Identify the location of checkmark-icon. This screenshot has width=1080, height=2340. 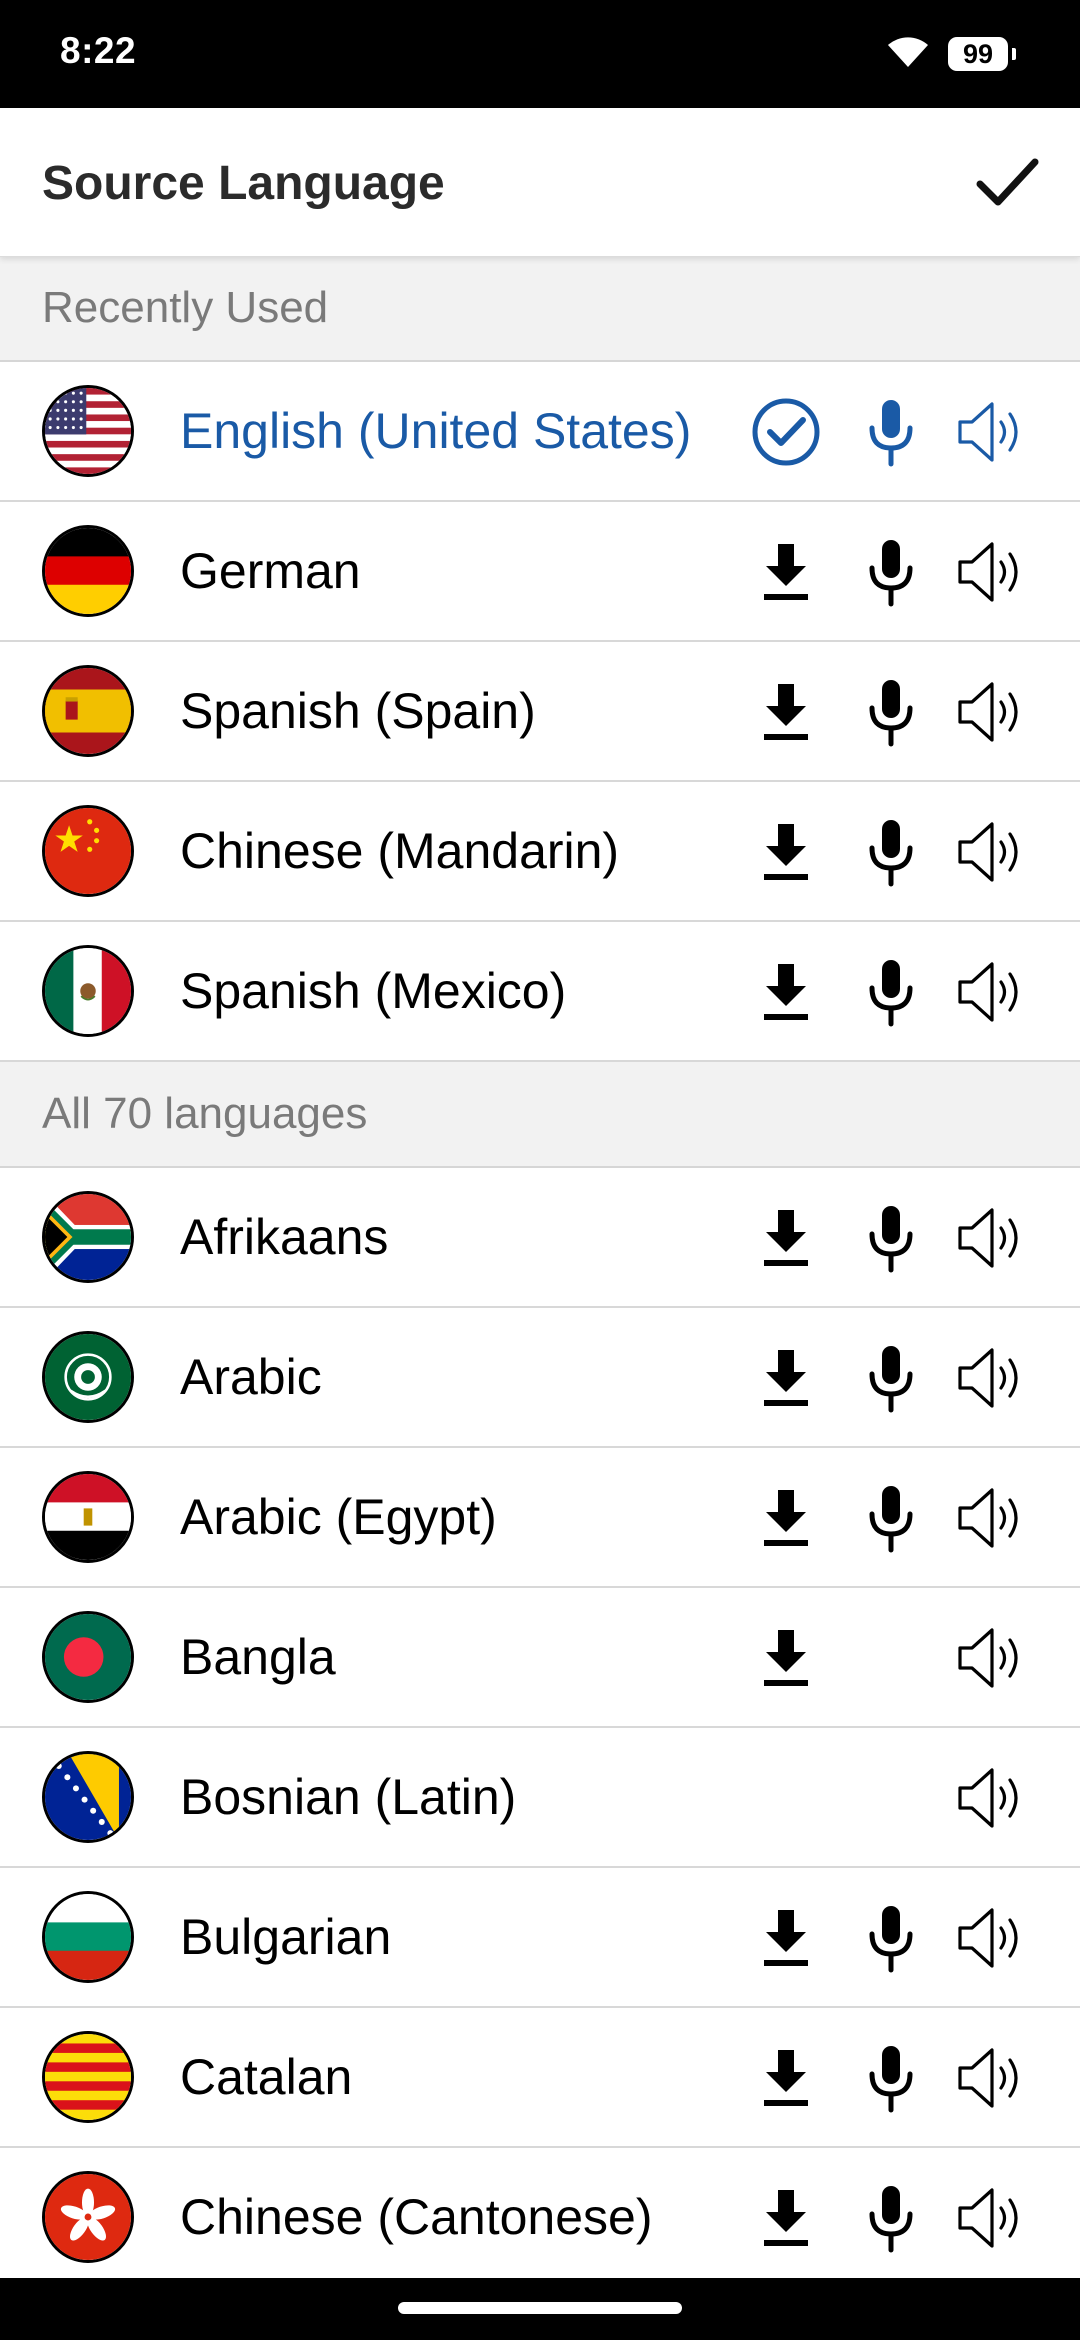
(1007, 183).